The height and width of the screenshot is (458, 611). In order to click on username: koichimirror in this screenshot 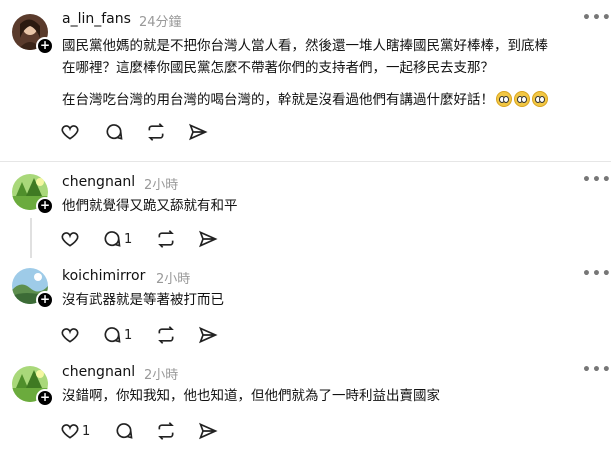, I will do `click(103, 276)`.